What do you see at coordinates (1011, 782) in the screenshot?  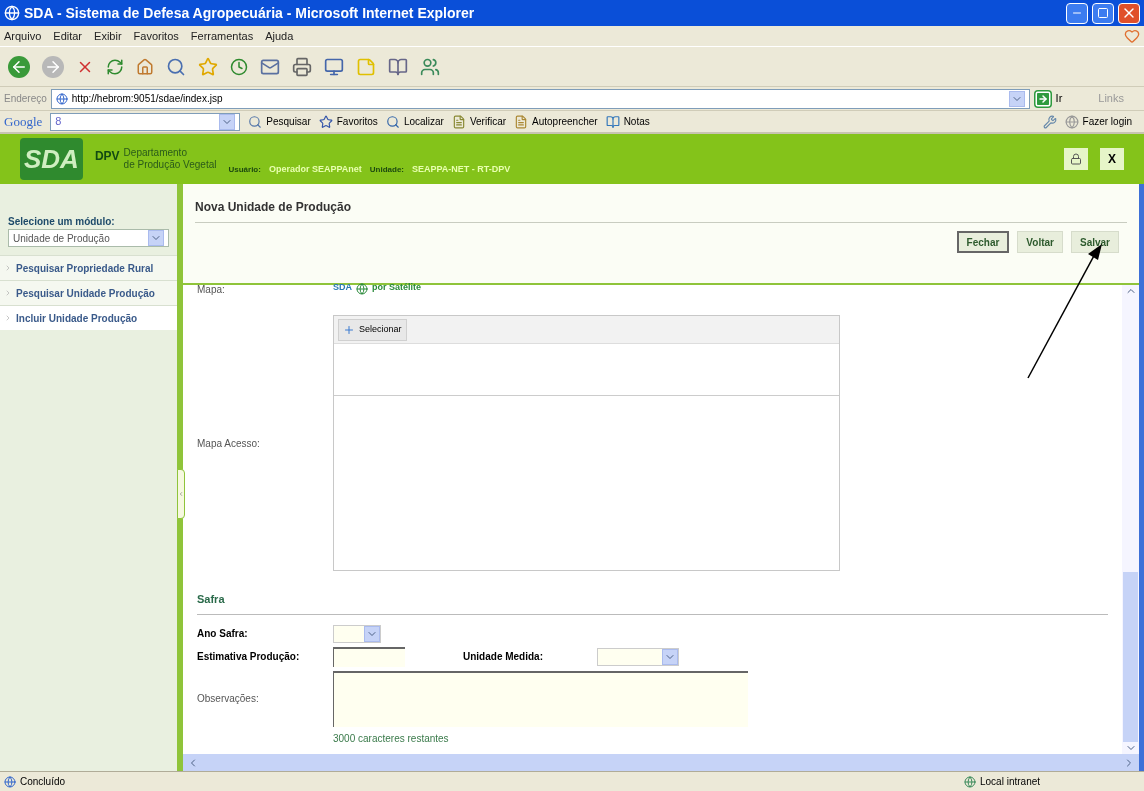 I see `zone-text: Local intranet` at bounding box center [1011, 782].